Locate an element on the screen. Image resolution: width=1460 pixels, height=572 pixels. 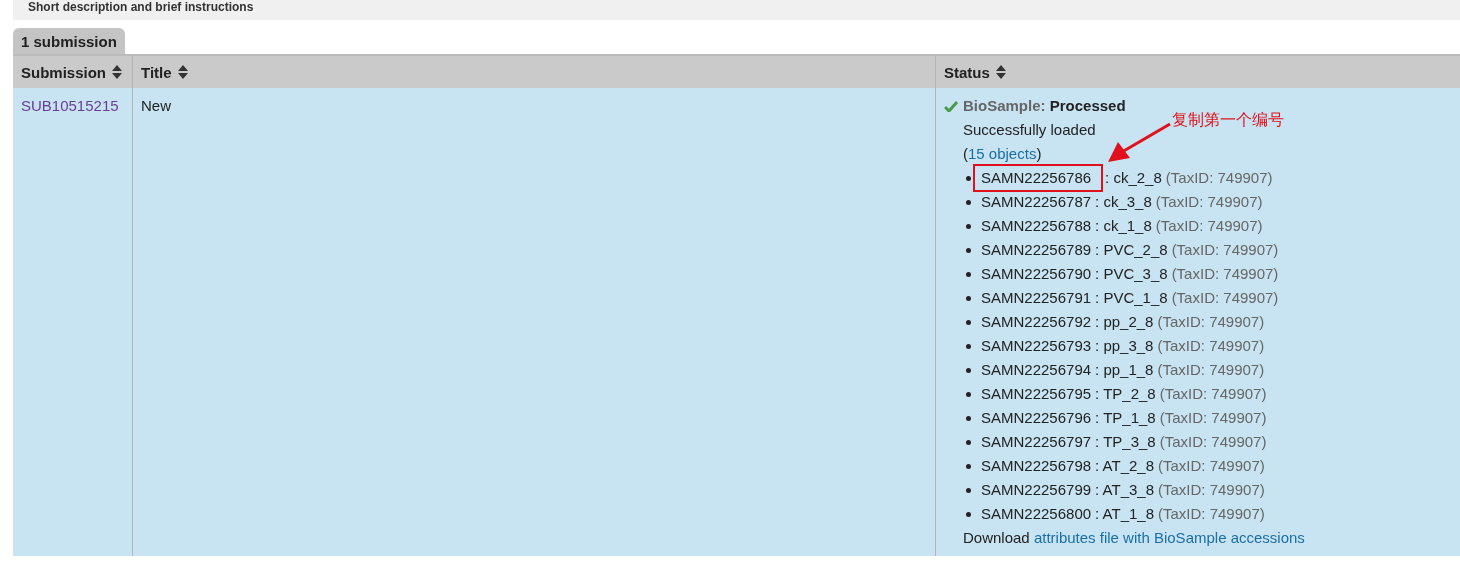
table-cell: New is located at coordinates (156, 105).